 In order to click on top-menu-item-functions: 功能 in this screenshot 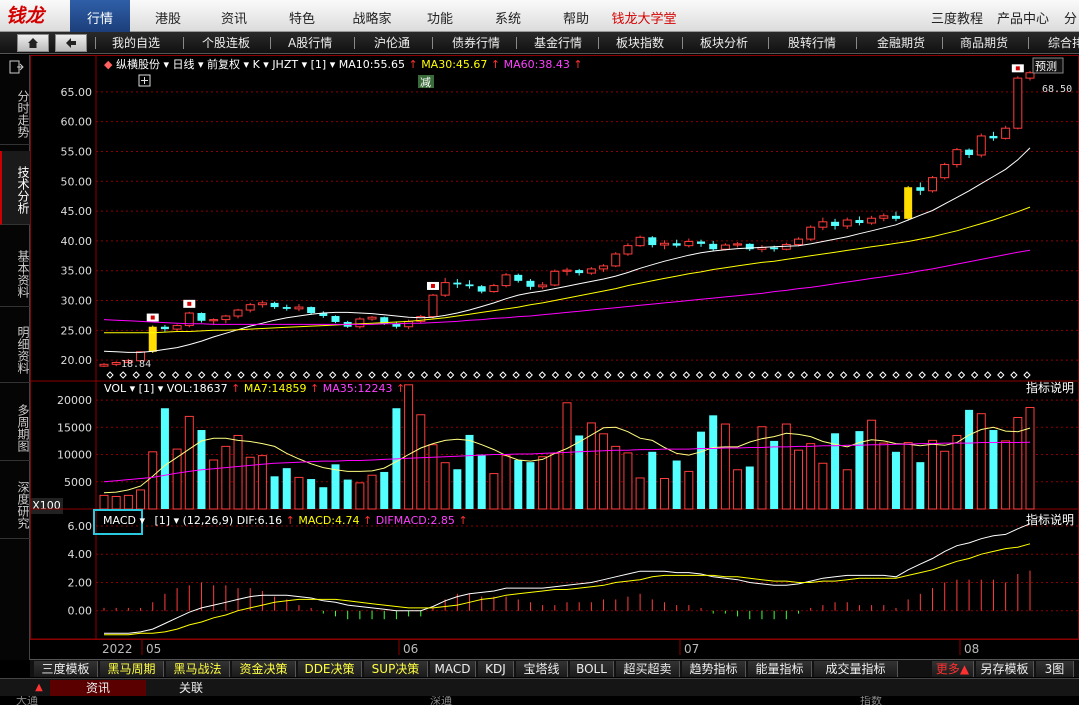, I will do `click(440, 16)`.